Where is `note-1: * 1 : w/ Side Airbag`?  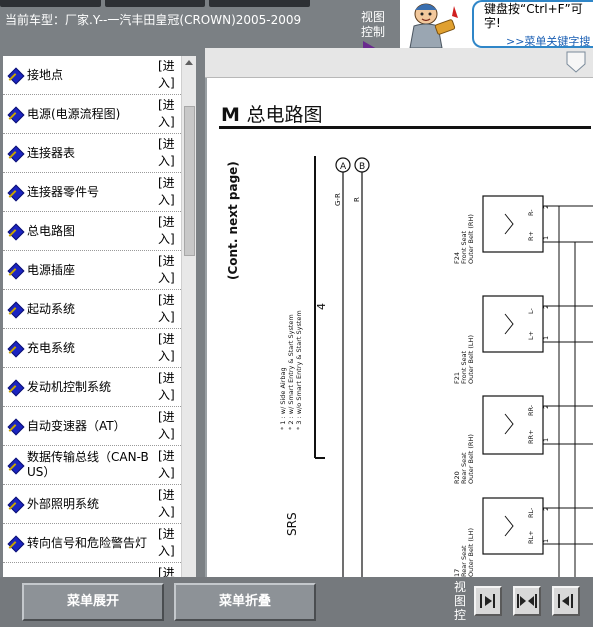
note-1: * 1 : w/ Side Airbag is located at coordinates (283, 398).